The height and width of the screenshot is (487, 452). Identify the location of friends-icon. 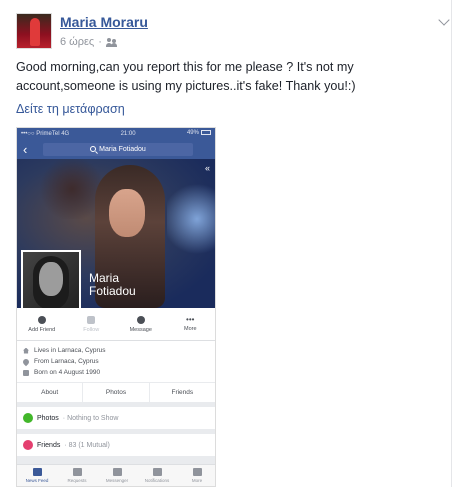
(28, 445).